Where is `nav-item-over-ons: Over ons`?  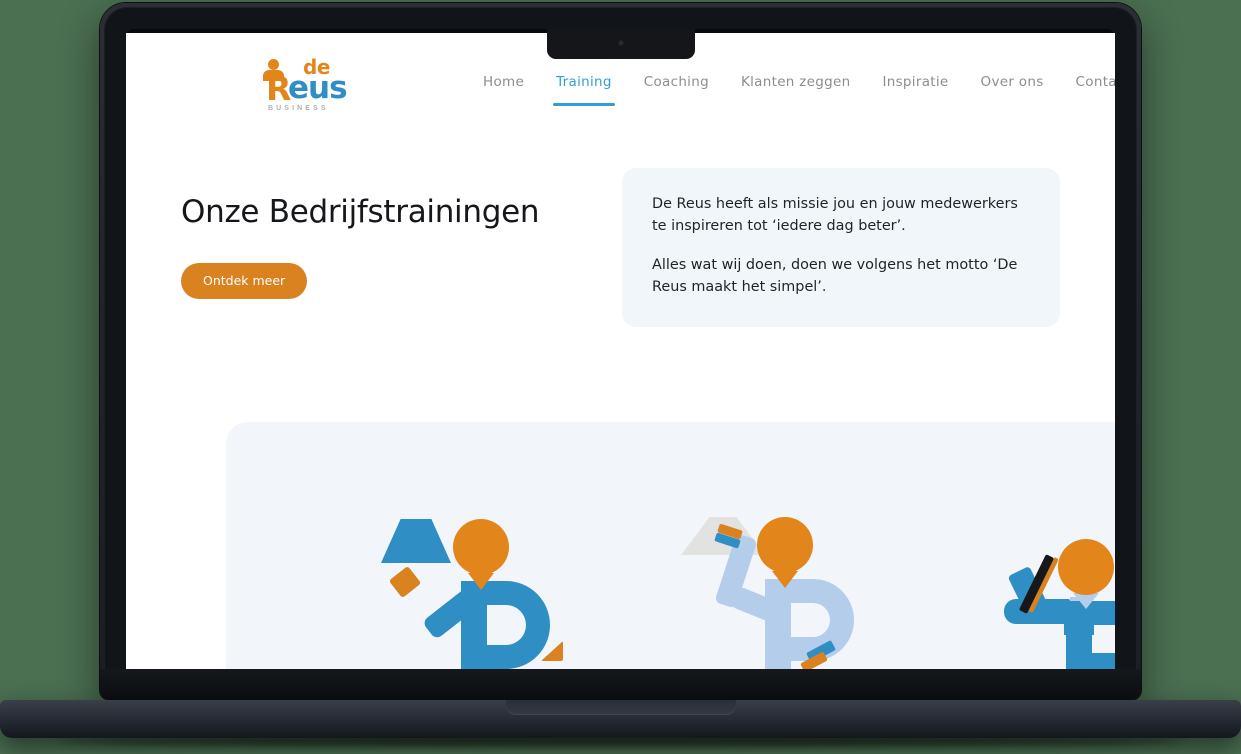 nav-item-over-ons: Over ons is located at coordinates (1012, 83).